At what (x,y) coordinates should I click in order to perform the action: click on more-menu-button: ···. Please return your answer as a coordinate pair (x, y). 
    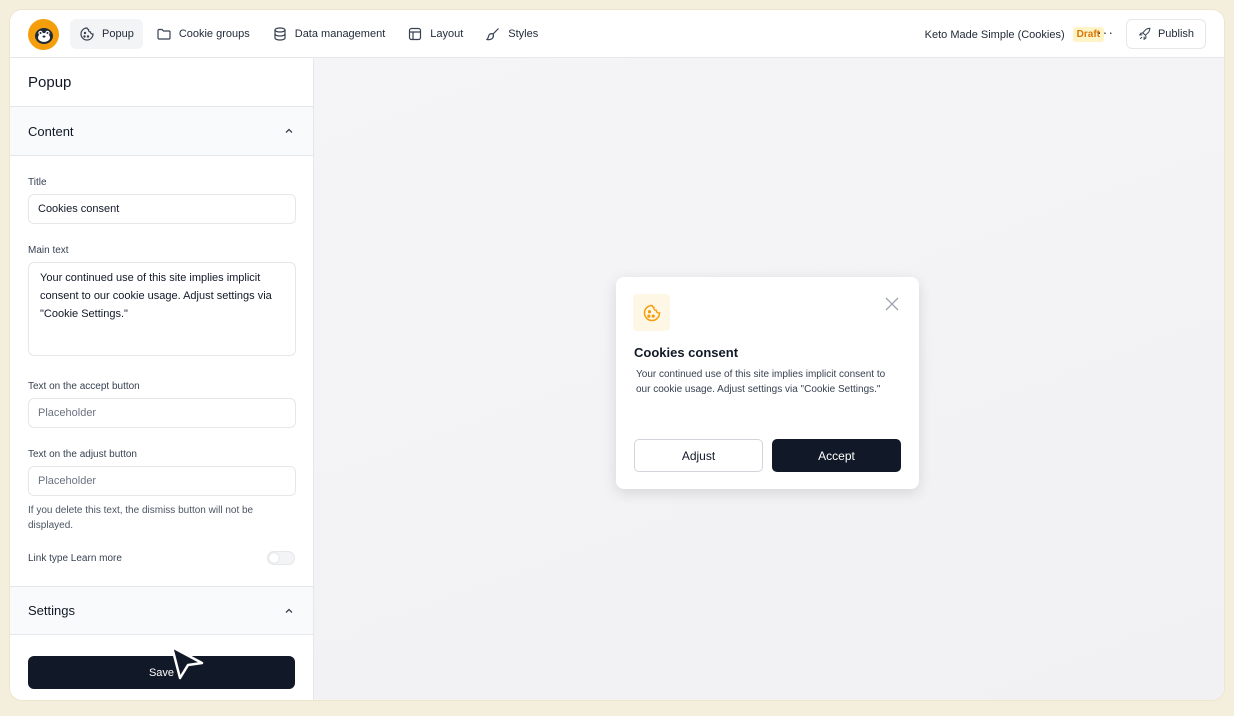
    Looking at the image, I should click on (1105, 32).